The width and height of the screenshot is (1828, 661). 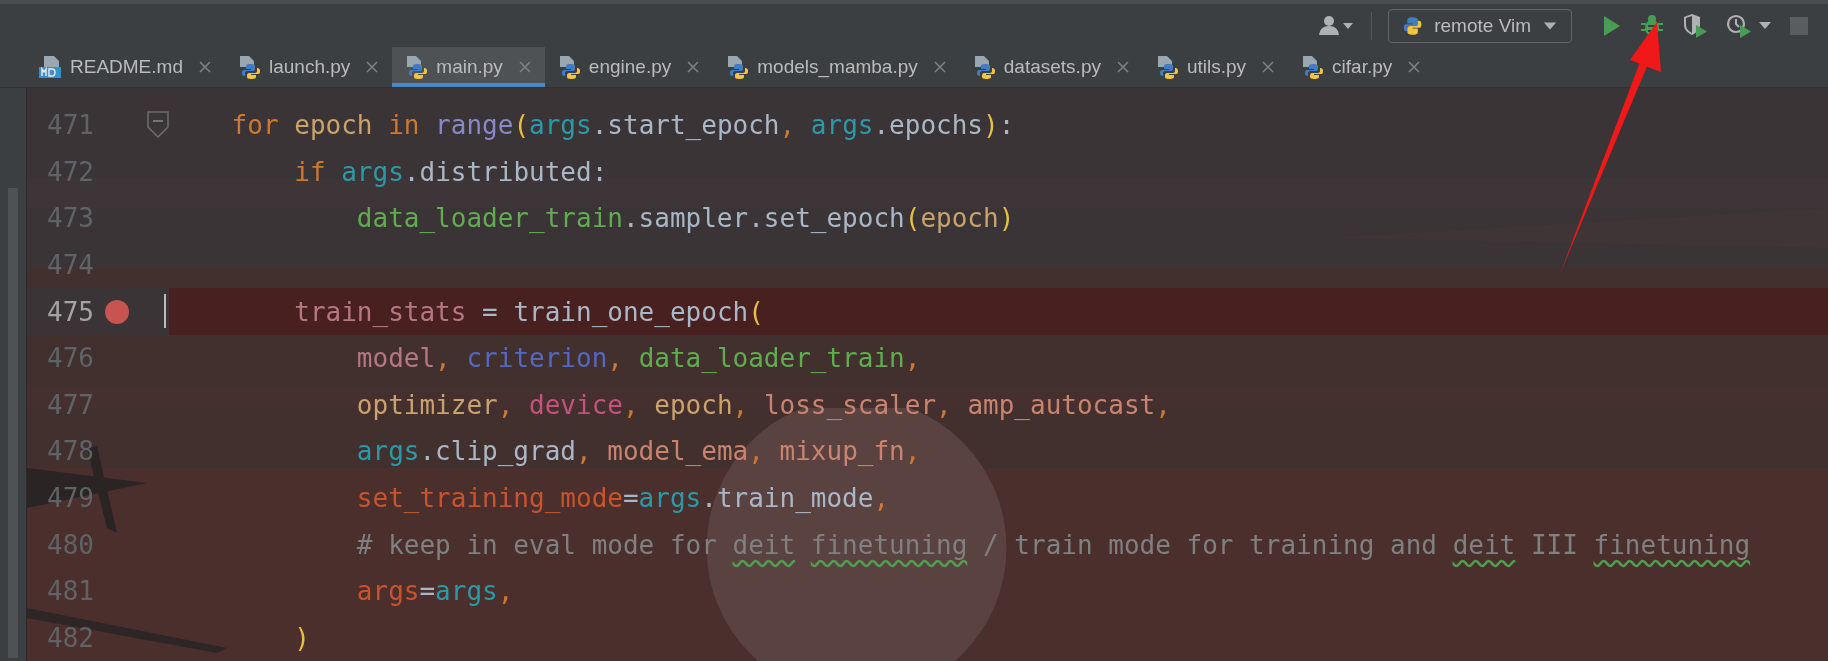 I want to click on python-icon, so click(x=1413, y=25).